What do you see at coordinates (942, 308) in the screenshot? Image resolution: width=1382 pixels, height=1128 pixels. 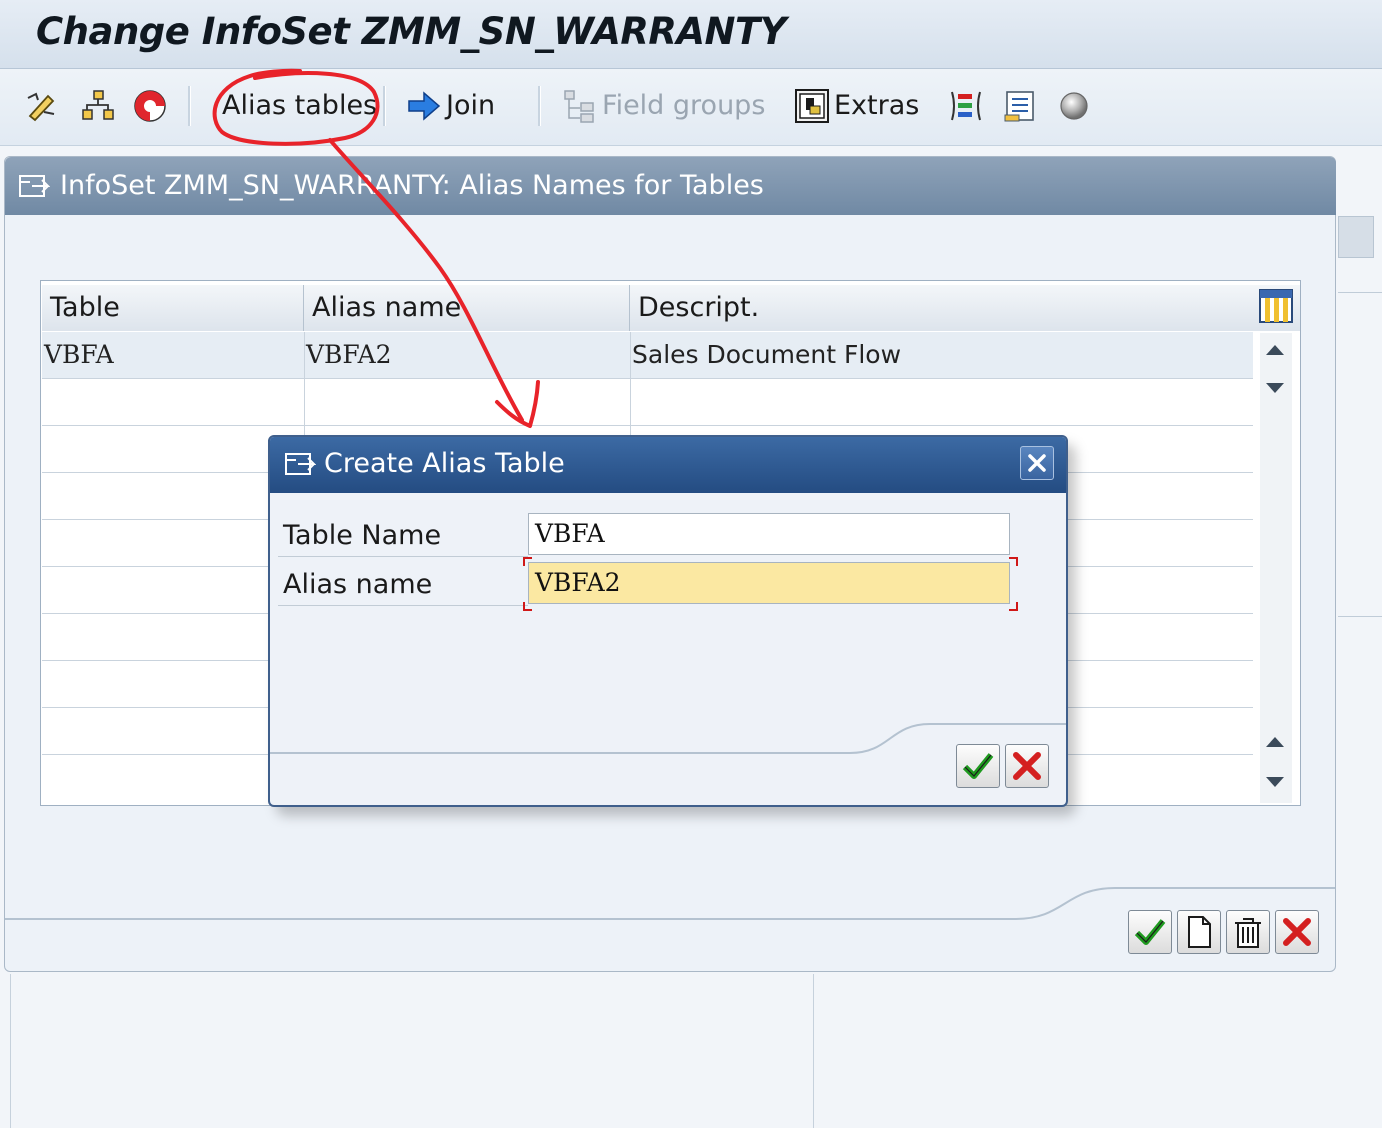 I see `col-header-descript: Descript.` at bounding box center [942, 308].